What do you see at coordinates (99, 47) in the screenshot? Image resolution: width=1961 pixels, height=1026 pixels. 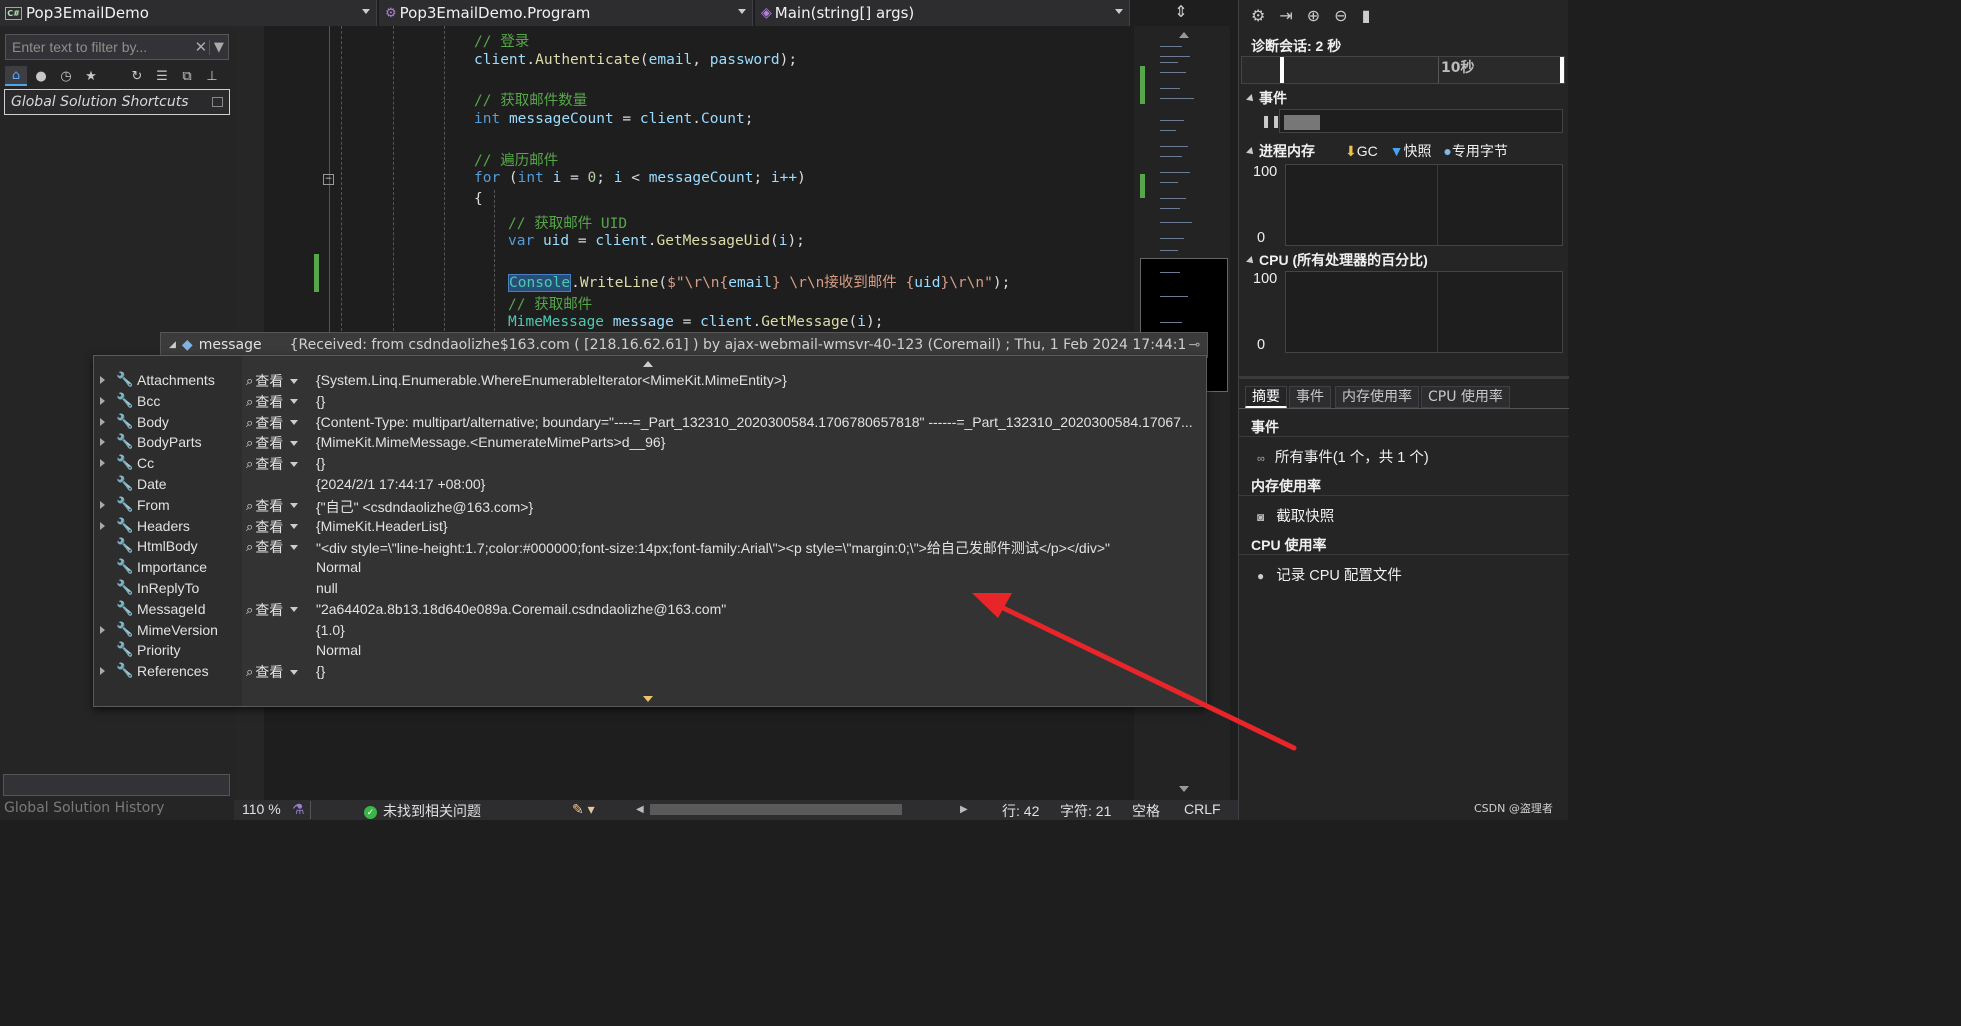 I see `filter-input` at bounding box center [99, 47].